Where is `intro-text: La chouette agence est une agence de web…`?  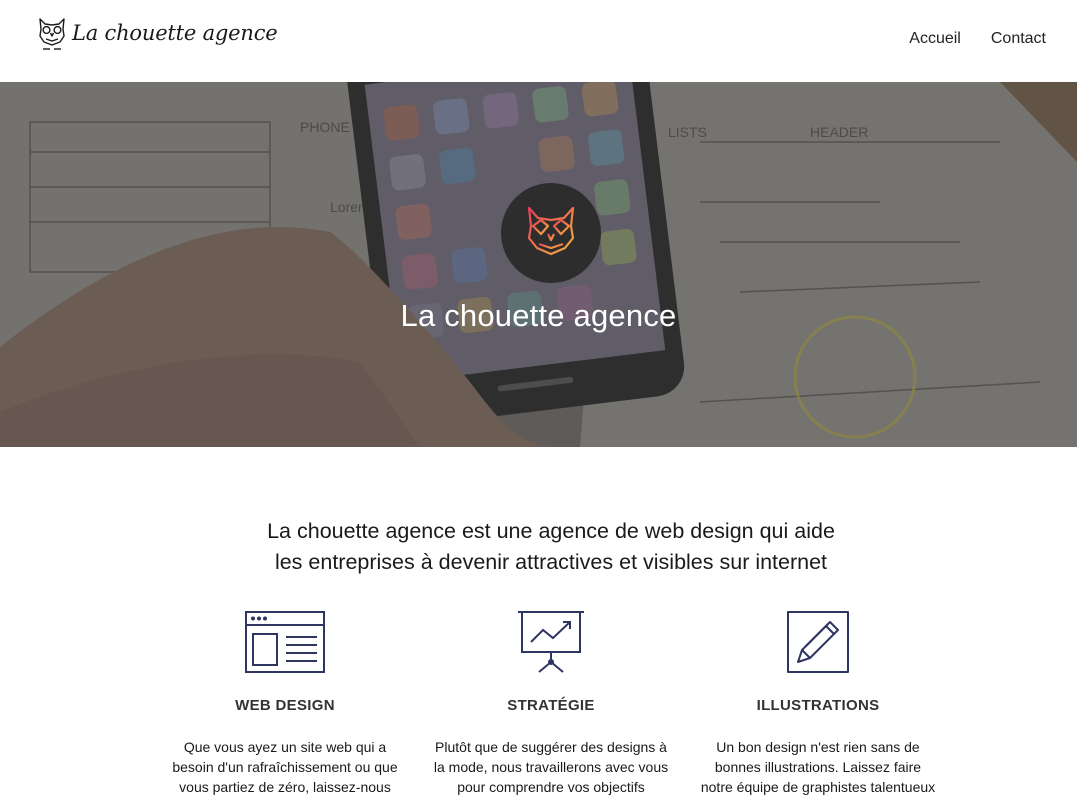 intro-text: La chouette agence est une agence de web… is located at coordinates (538, 547).